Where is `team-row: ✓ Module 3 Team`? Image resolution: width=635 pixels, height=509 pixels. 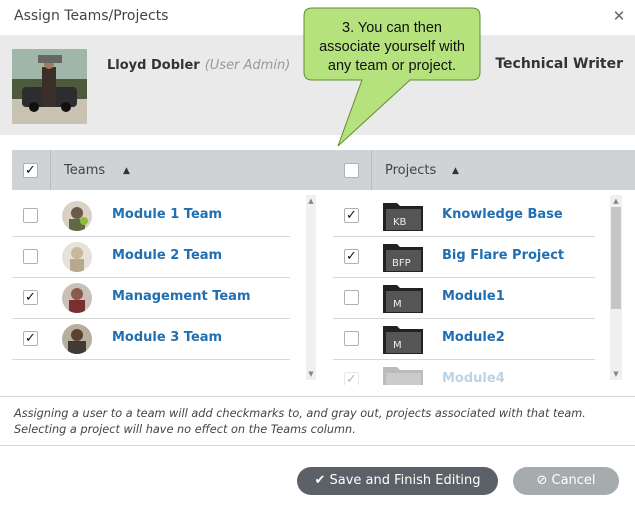
team-row: ✓ Module 3 Team is located at coordinates (151, 339).